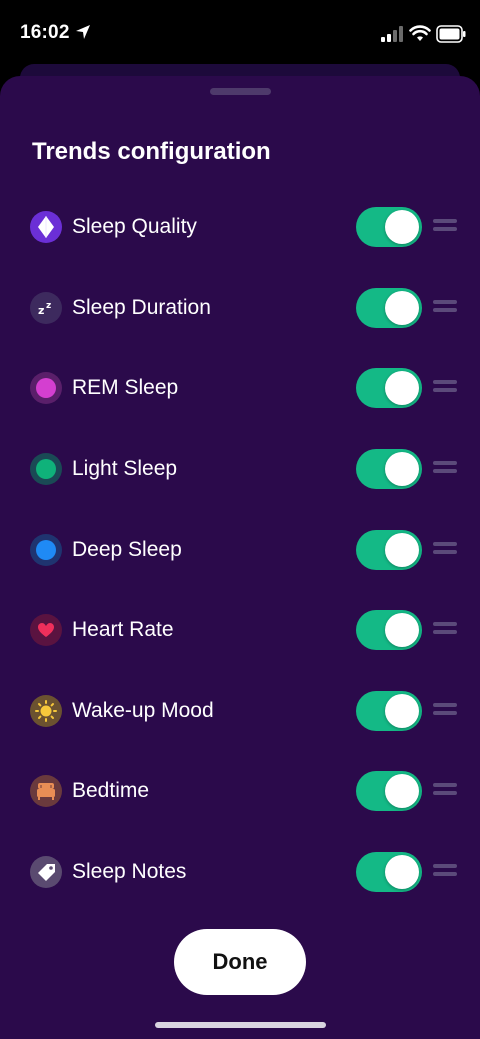  I want to click on toggle-heart-rate, so click(389, 630).